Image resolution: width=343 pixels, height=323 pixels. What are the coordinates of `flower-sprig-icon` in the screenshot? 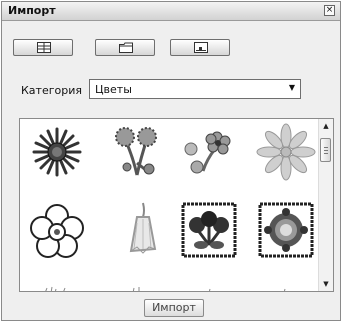 It's located at (207, 152).